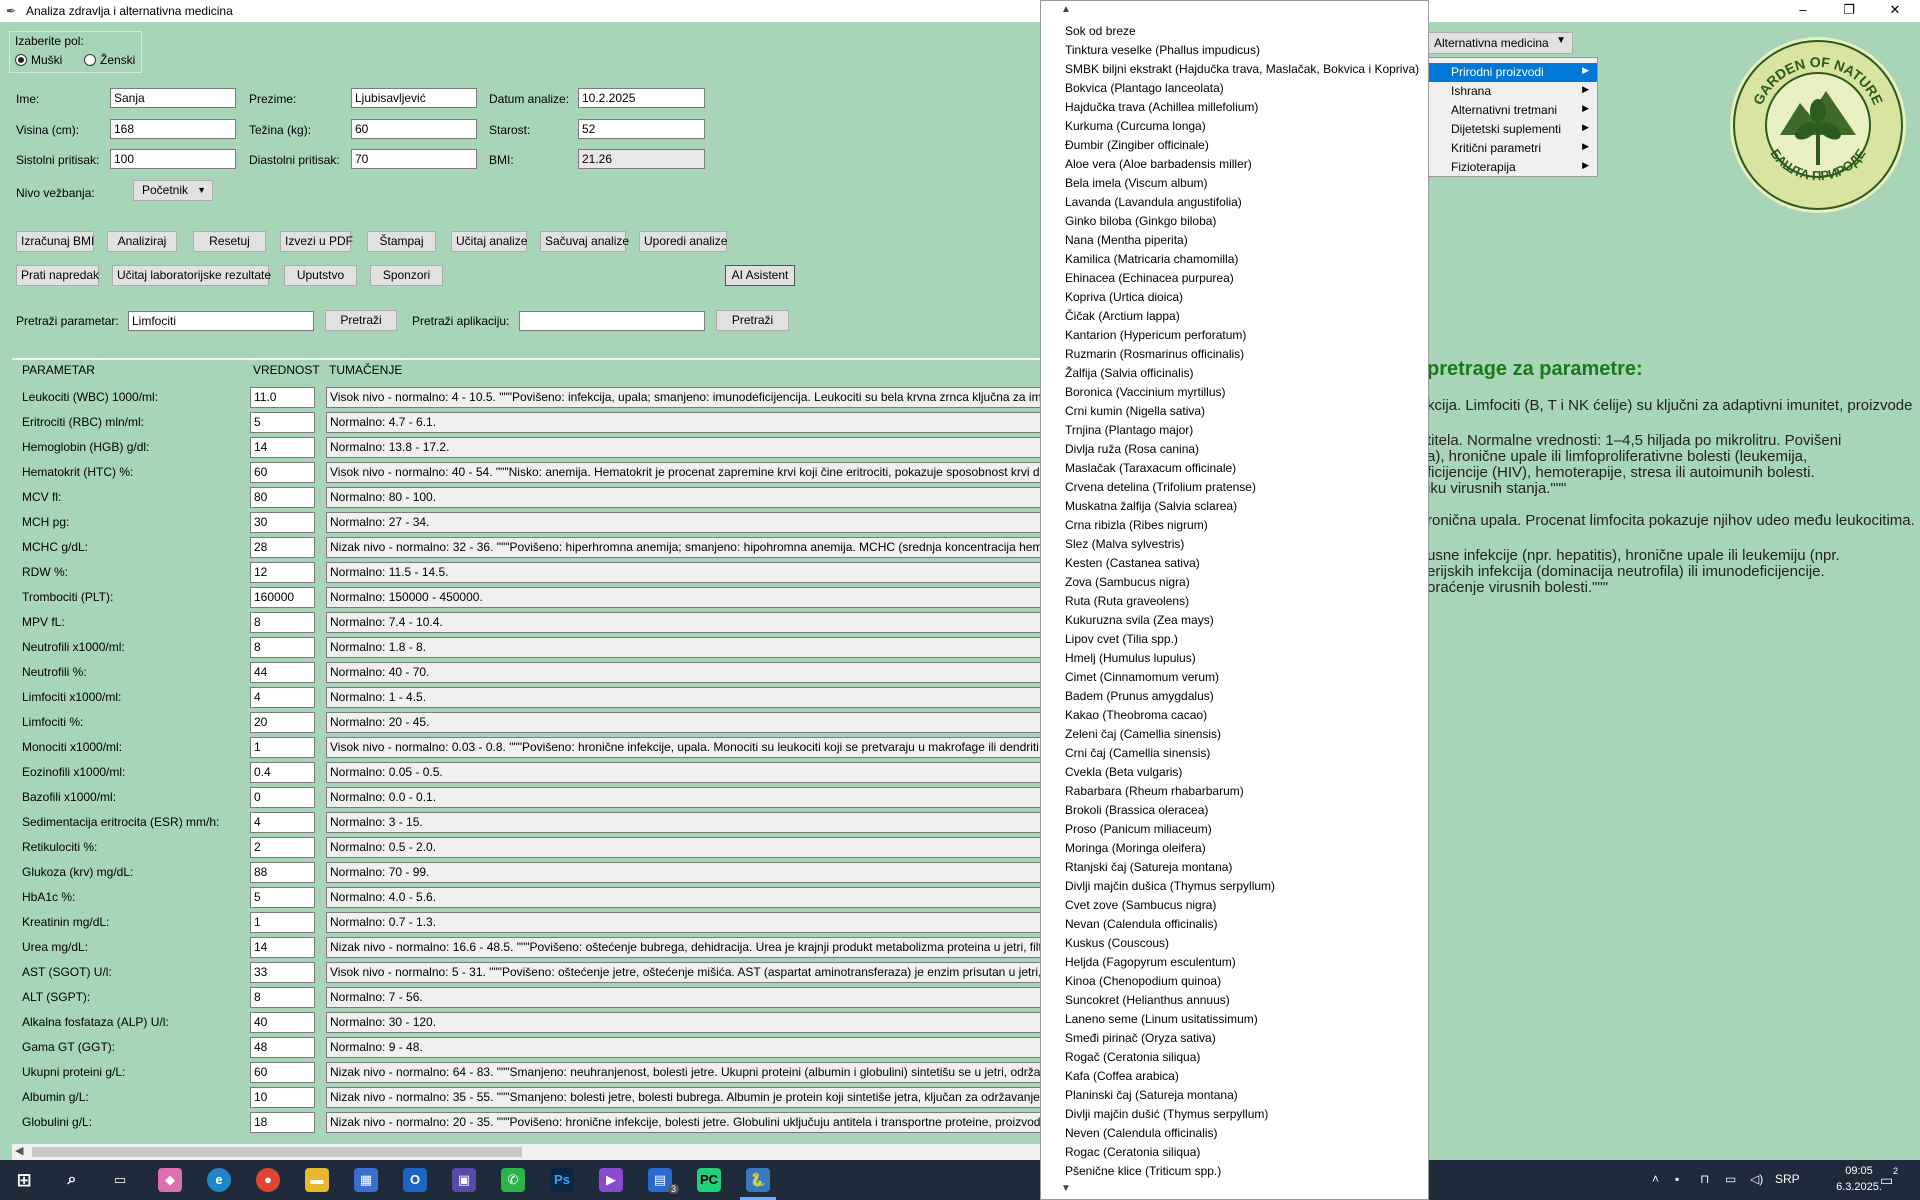  What do you see at coordinates (414, 98) in the screenshot?
I see `prezime-input: Ljubisavljević` at bounding box center [414, 98].